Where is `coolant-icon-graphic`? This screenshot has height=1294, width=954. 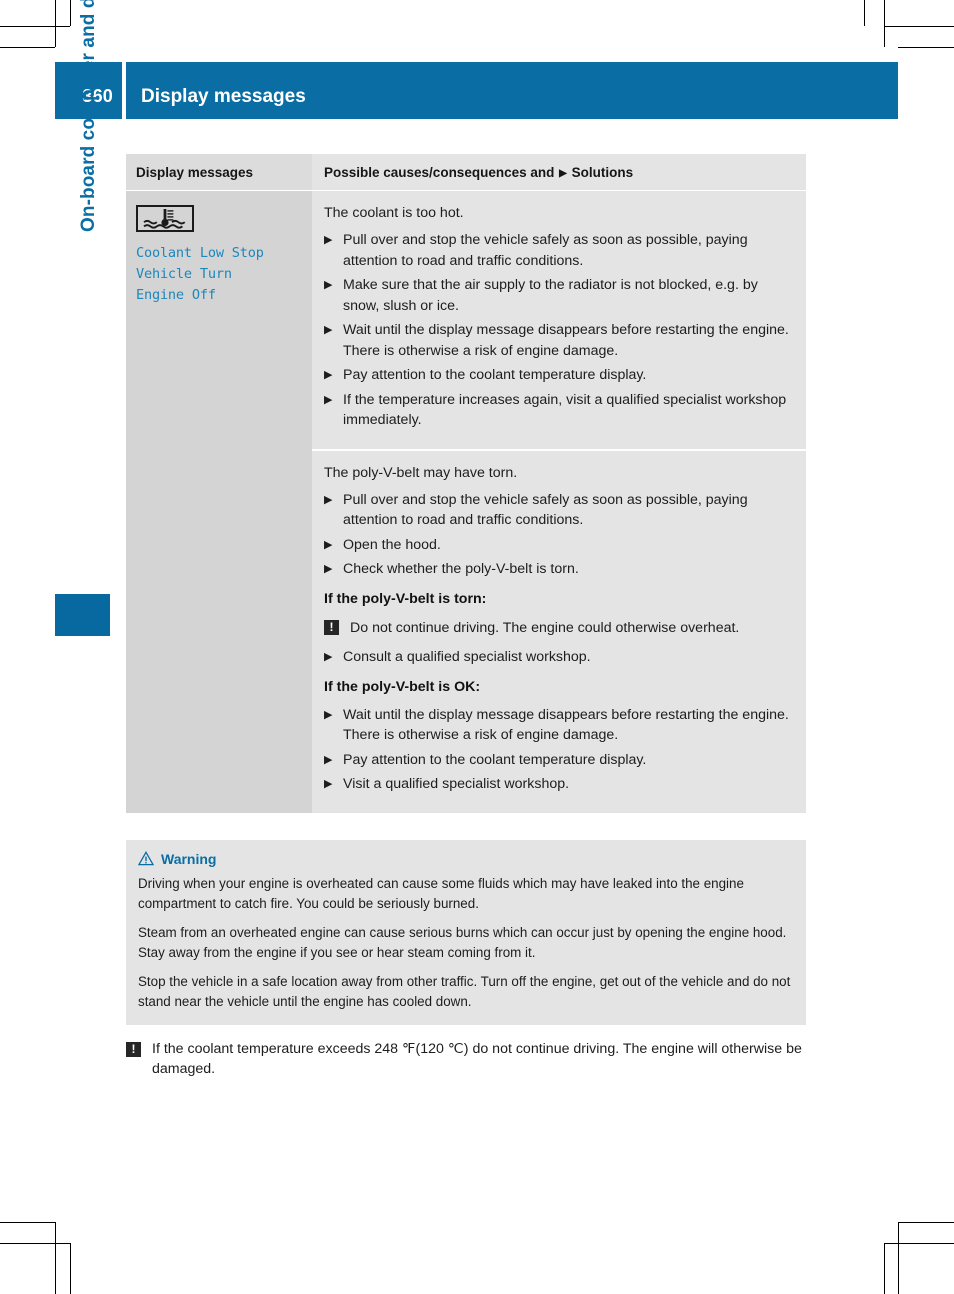
coolant-icon-graphic is located at coordinates (164, 219).